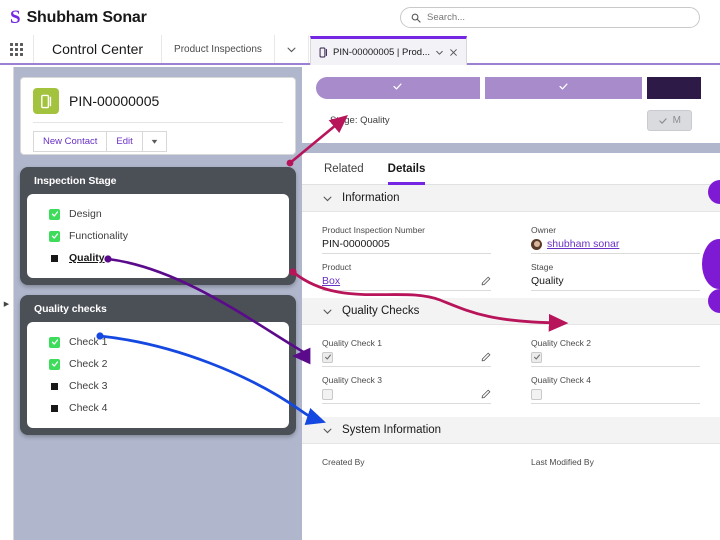 This screenshot has width=720, height=540. What do you see at coordinates (562, 462) in the screenshot?
I see `field-label: Last Modified By` at bounding box center [562, 462].